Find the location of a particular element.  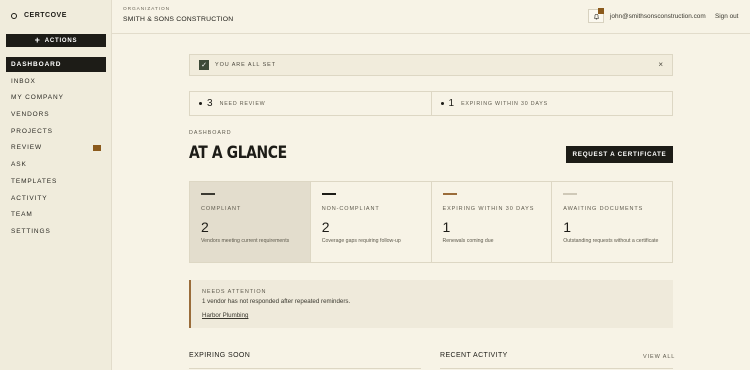

stat-expiring: 1 EXPIRING WITHIN 30 DAYS is located at coordinates (551, 103).